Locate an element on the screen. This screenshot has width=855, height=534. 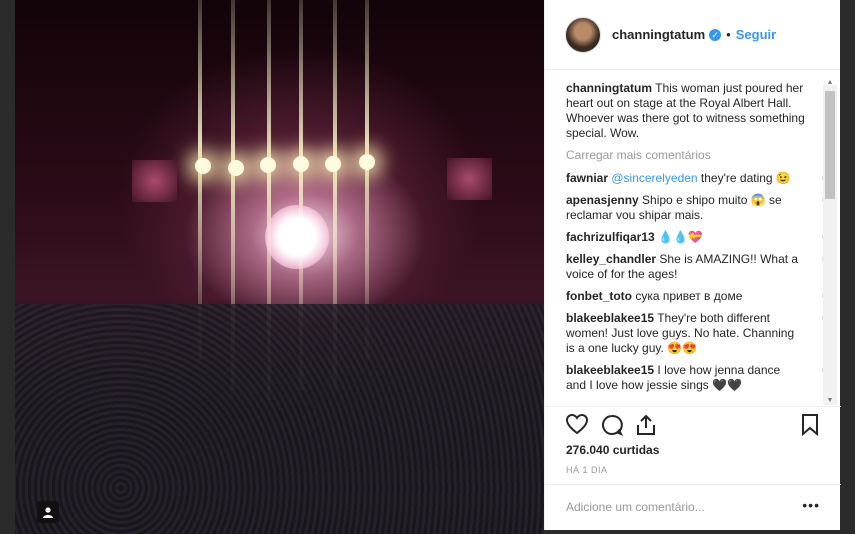
comment: fonbet_toto сука привет в доме ♡ is located at coordinates (699, 296).